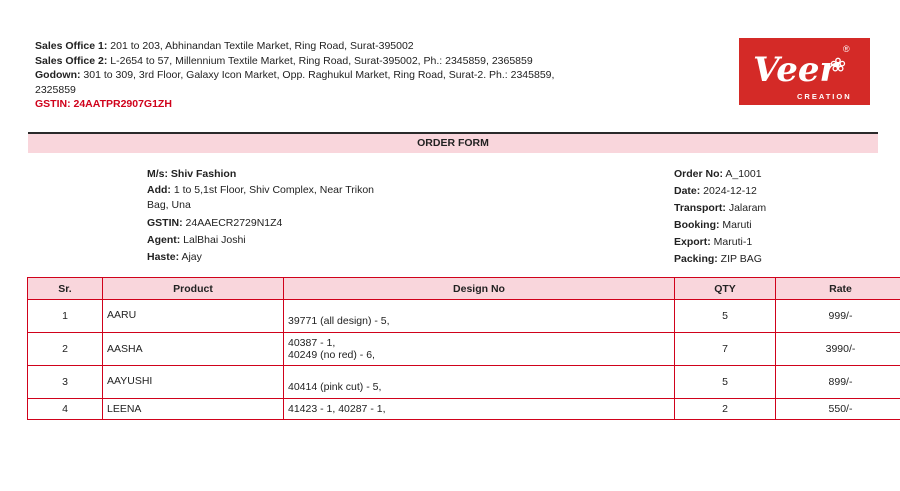 The image size is (900, 491). Describe the element at coordinates (479, 382) in the screenshot. I see `cell-design-no: 40414 (pink cut) - 5,` at that location.